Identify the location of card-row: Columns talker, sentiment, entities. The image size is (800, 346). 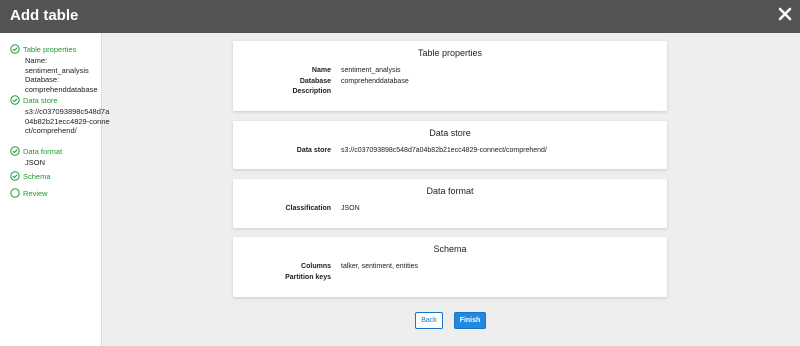
(450, 267).